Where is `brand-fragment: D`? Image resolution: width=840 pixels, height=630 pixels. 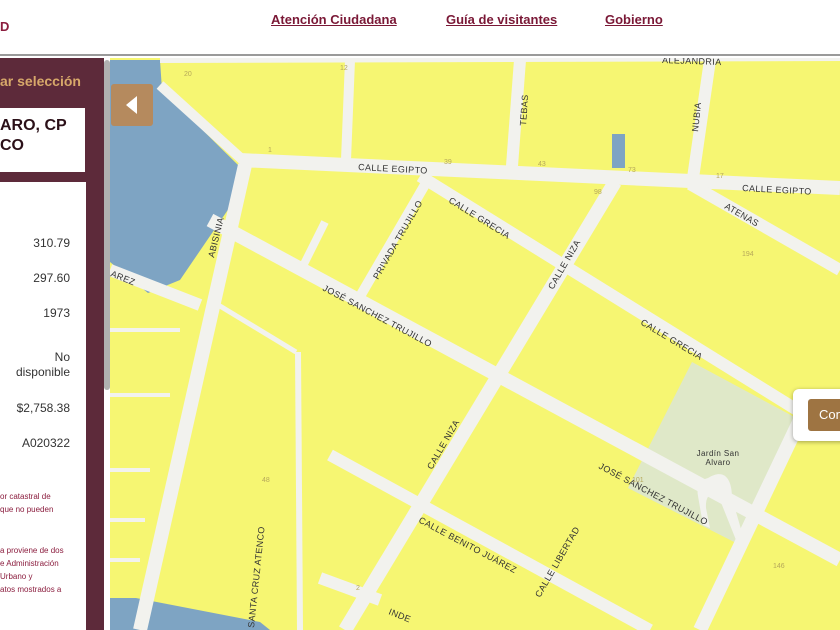 brand-fragment: D is located at coordinates (5, 26).